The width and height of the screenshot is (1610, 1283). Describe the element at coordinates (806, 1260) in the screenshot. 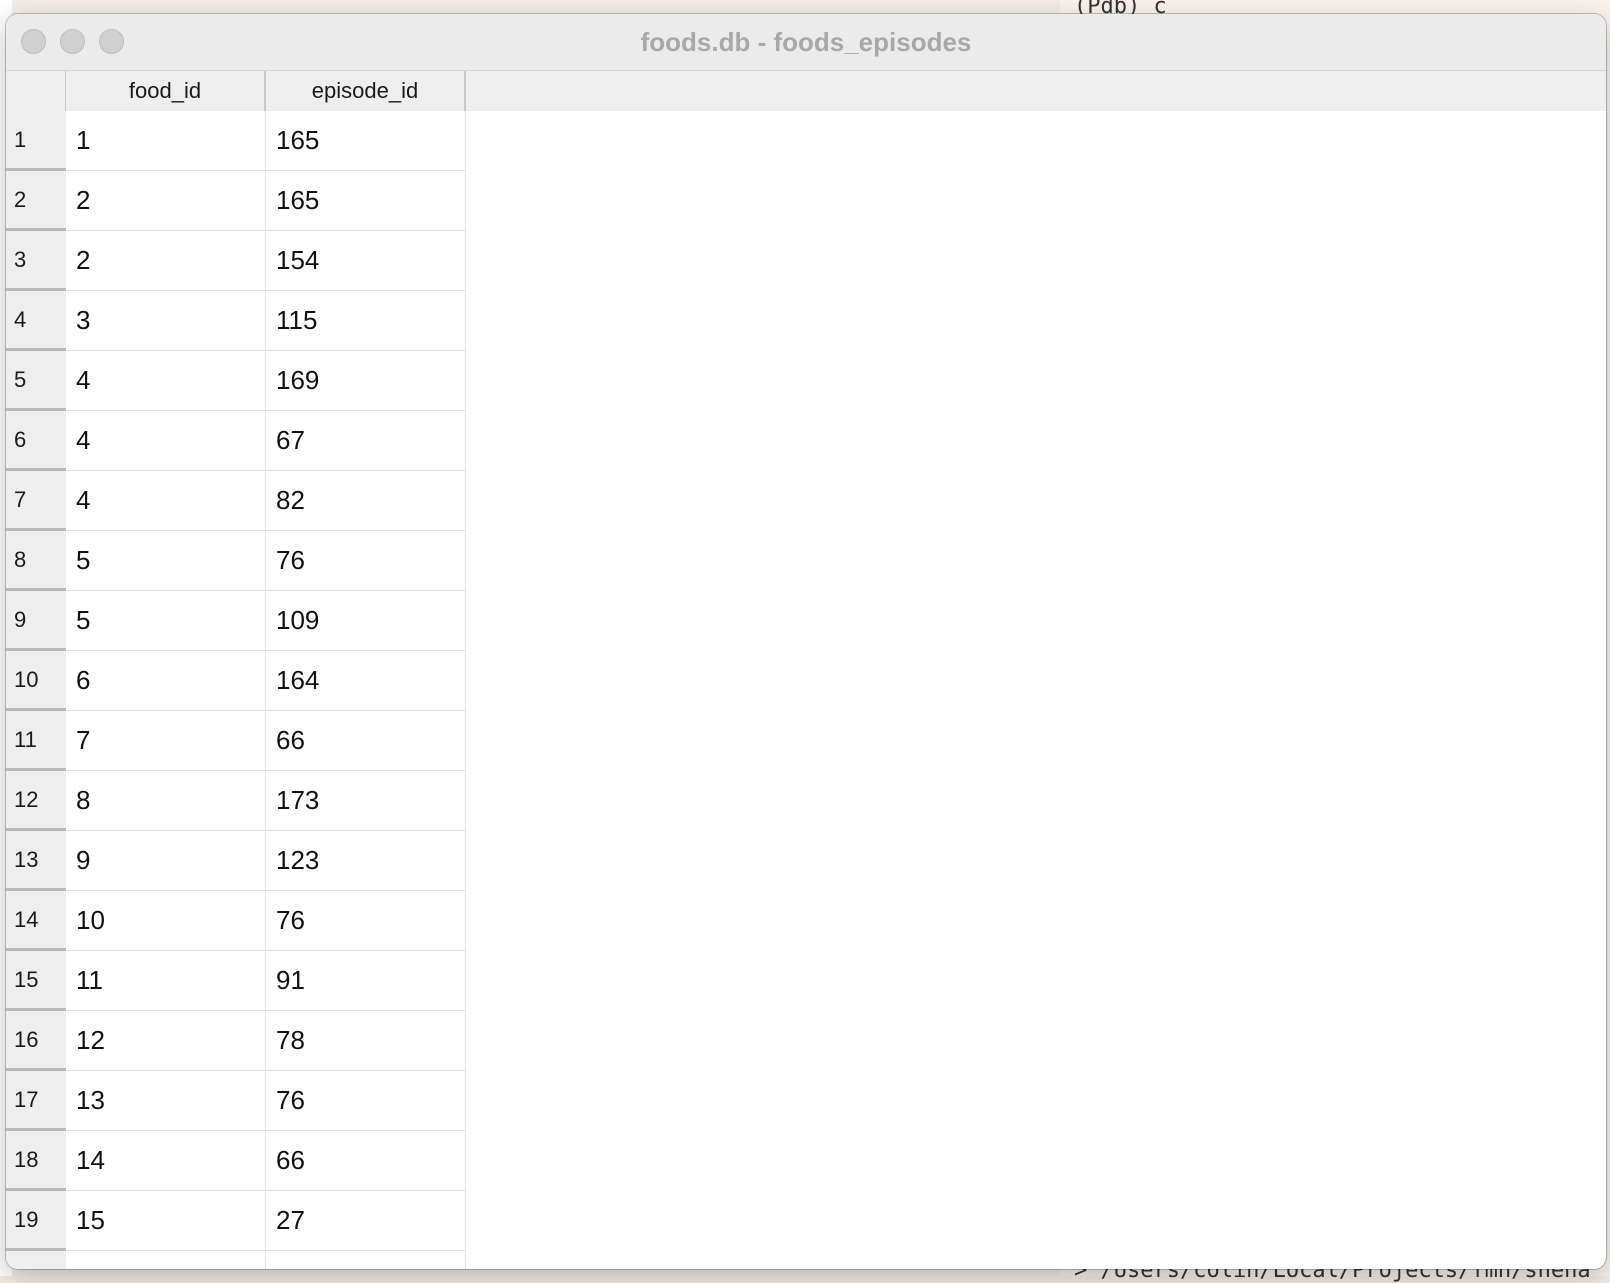

I see `table-row` at that location.